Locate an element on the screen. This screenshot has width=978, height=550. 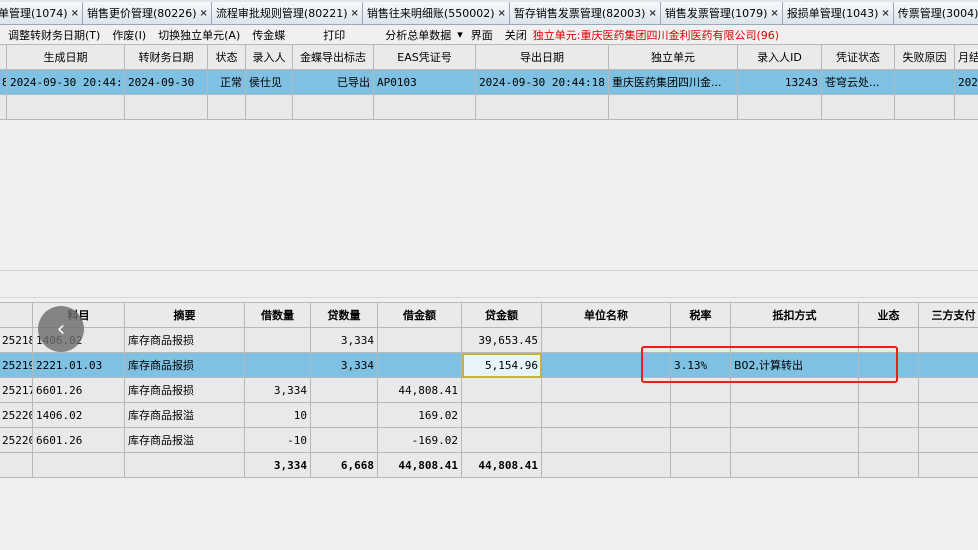
cell: 10 is located at coordinates (277, 415).